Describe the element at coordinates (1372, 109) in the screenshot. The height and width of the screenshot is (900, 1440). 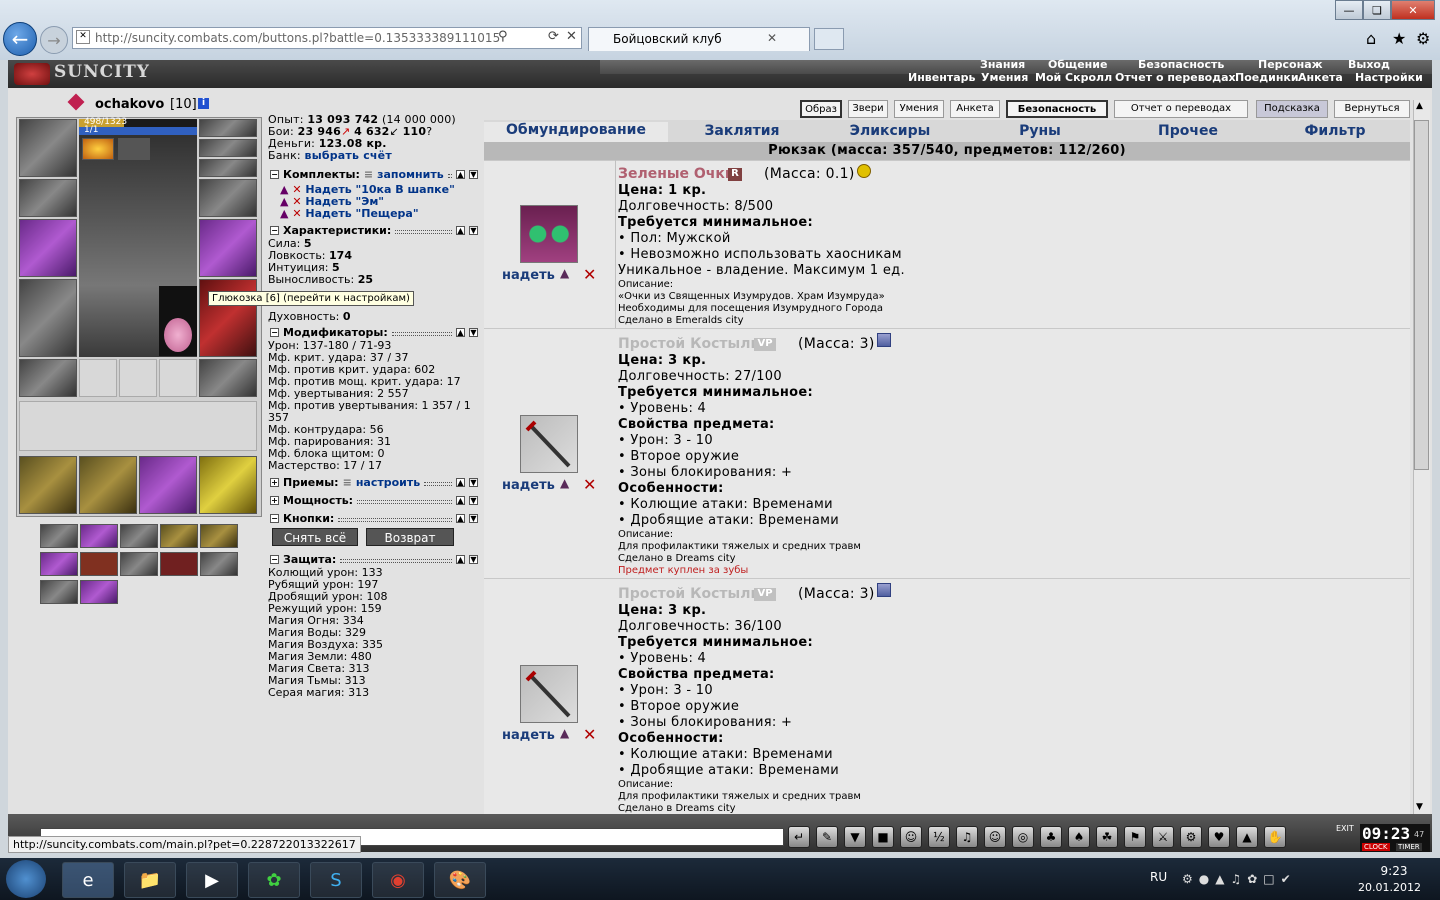
I see `back-button: Вернуться` at that location.